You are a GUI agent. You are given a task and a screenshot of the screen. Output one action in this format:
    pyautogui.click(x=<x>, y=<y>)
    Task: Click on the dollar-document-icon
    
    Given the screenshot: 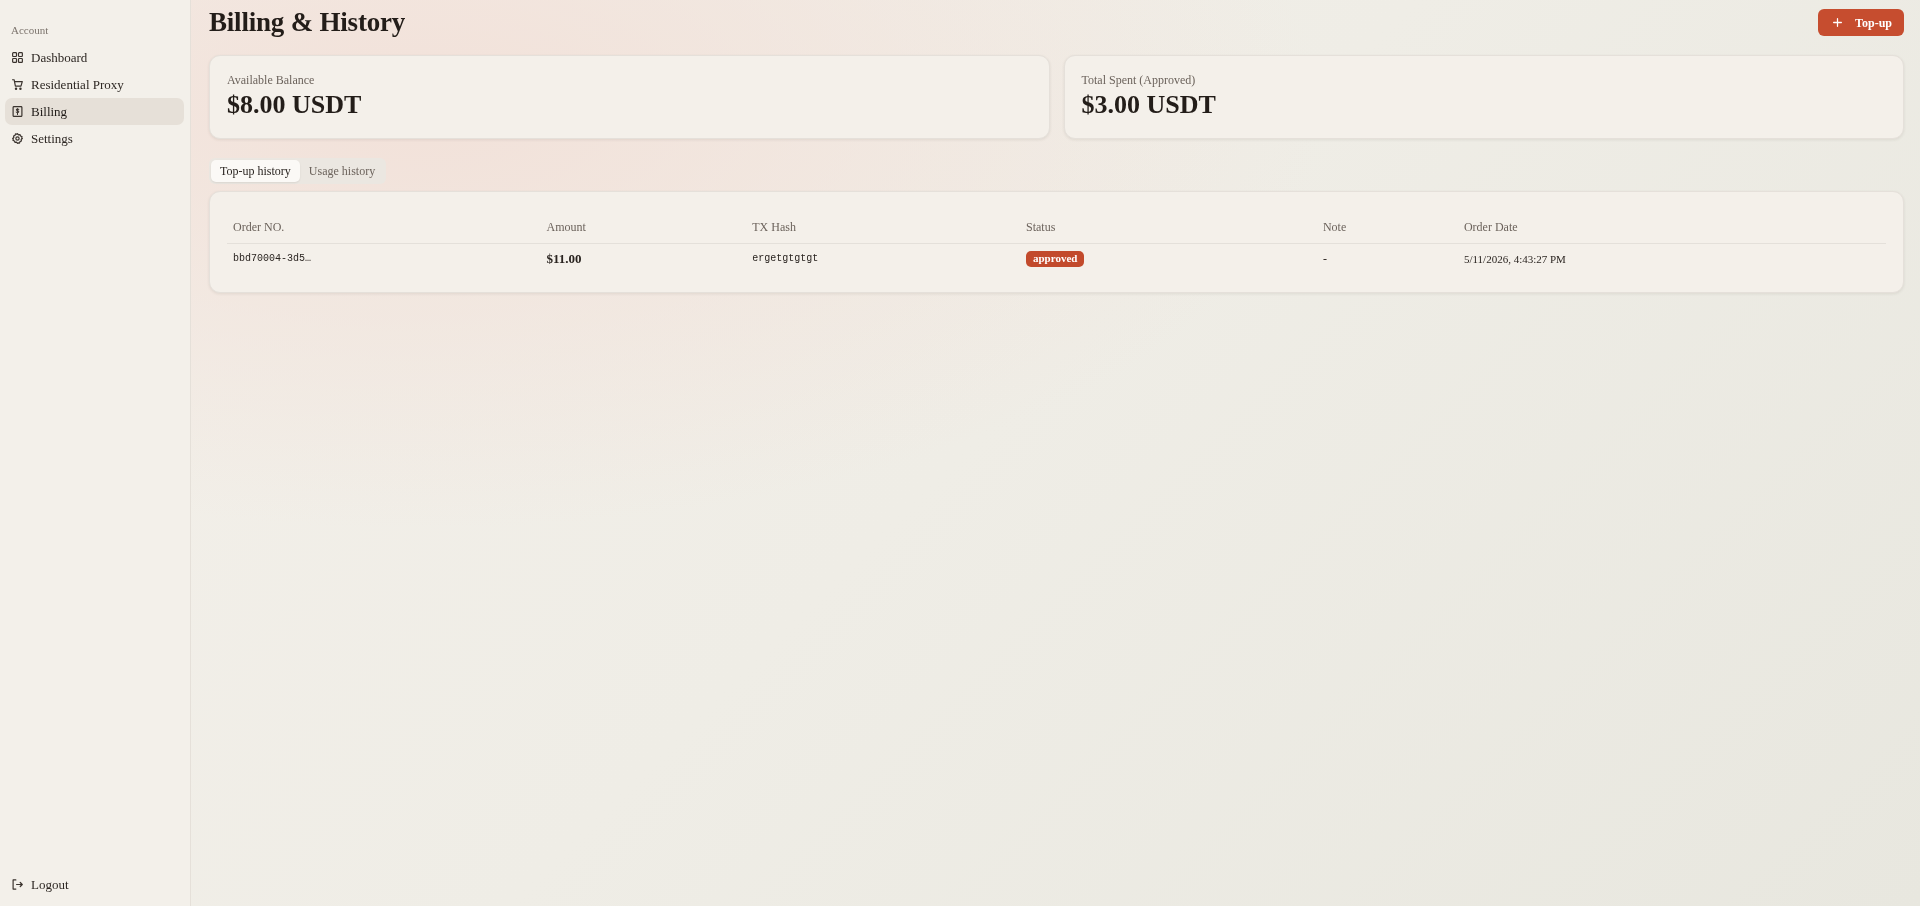 What is the action you would take?
    pyautogui.click(x=17, y=111)
    